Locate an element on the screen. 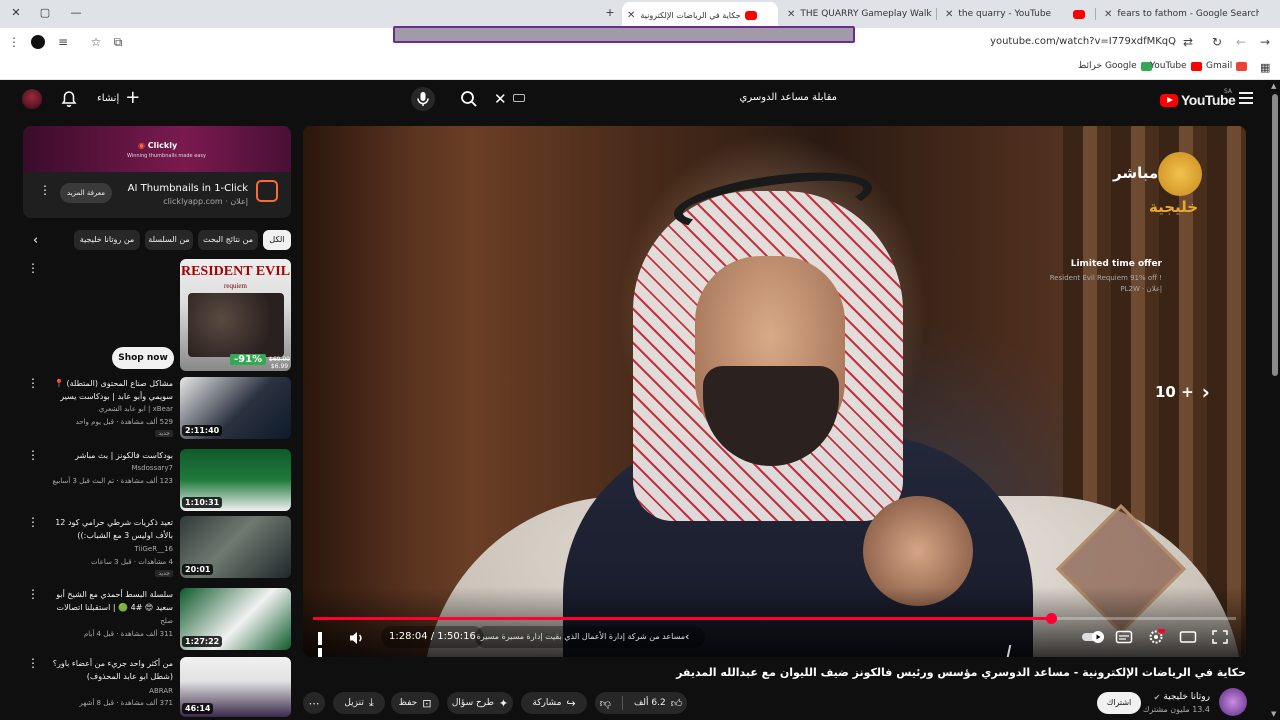 Image resolution: width=1280 pixels, height=720 pixels. thumbs-down-icon: 👎︎ is located at coordinates (605, 703).